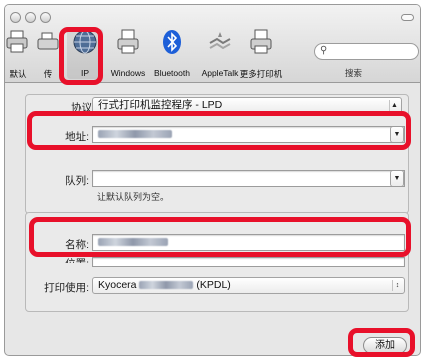 This screenshot has width=425, height=358. Describe the element at coordinates (166, 285) in the screenshot. I see `model-value-blurred` at that location.